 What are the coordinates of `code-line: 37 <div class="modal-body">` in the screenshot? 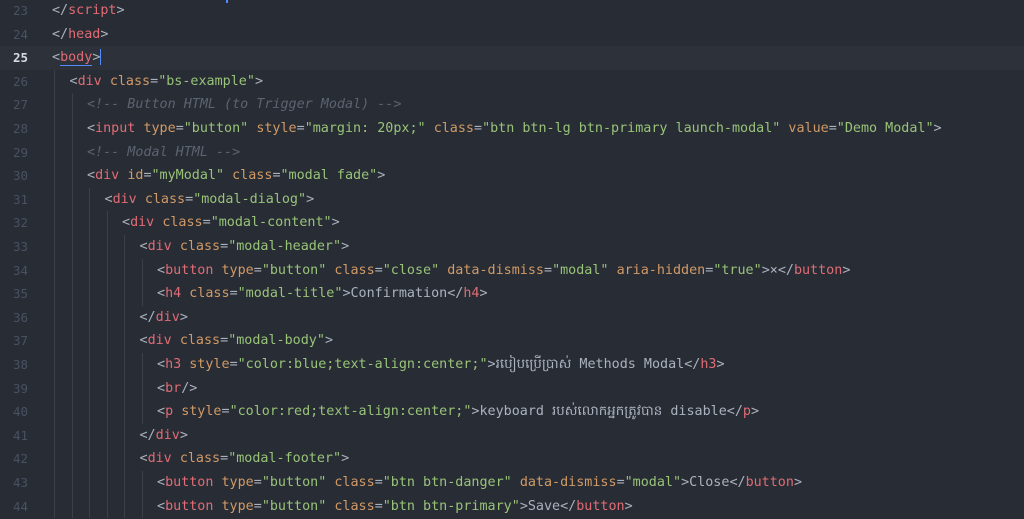 It's located at (512, 341).